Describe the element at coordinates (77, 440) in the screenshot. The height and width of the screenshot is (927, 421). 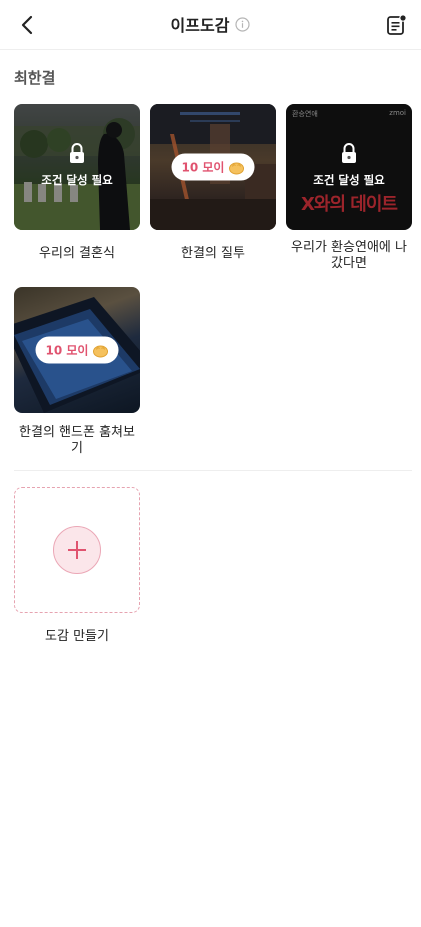
I see `card-caption: 한결의 핸드폰 훔쳐보기` at that location.